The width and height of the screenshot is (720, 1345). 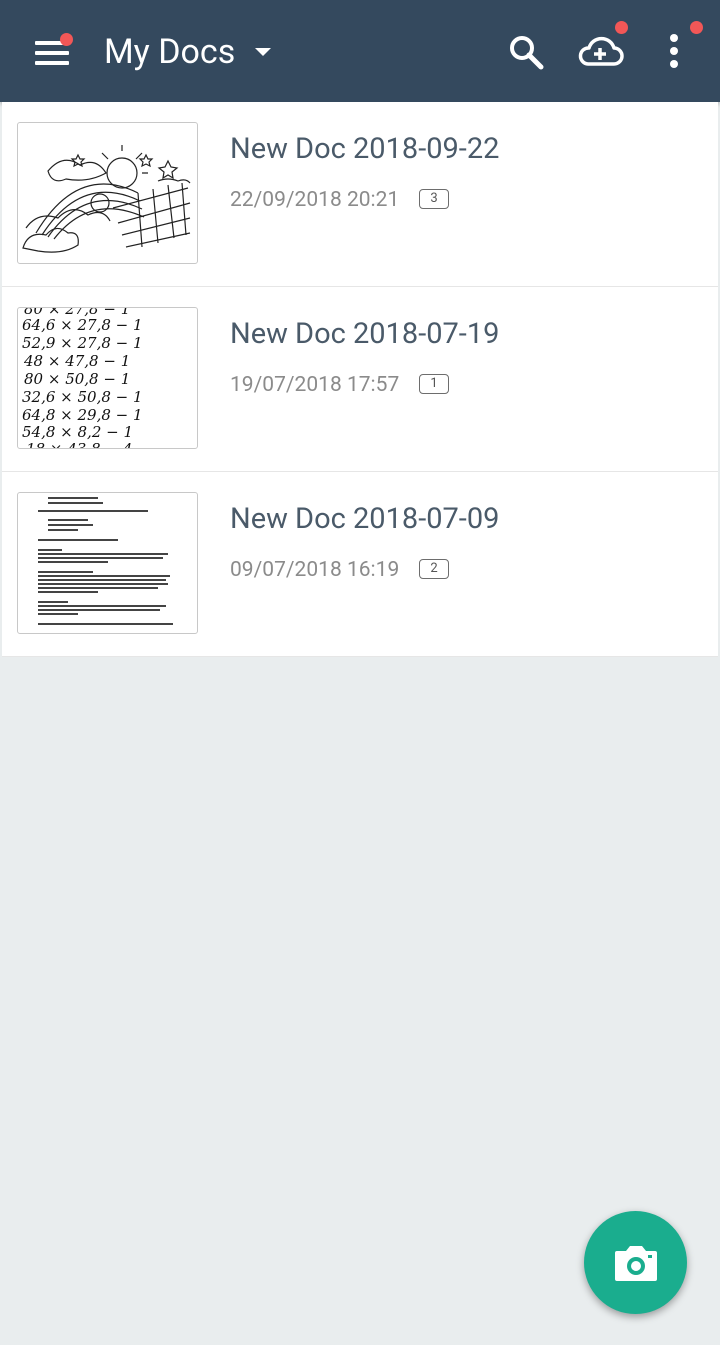 What do you see at coordinates (76, 361) in the screenshot?
I see `svg-text: 48 × 47,8 − 1` at bounding box center [76, 361].